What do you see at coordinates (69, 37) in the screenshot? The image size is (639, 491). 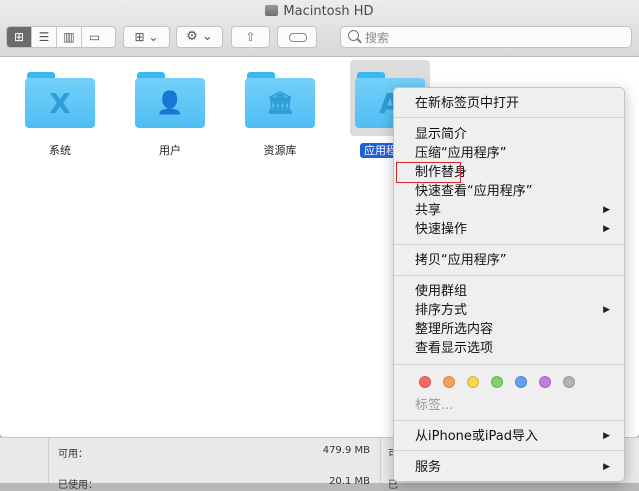 I see `column-view-button: ▥` at bounding box center [69, 37].